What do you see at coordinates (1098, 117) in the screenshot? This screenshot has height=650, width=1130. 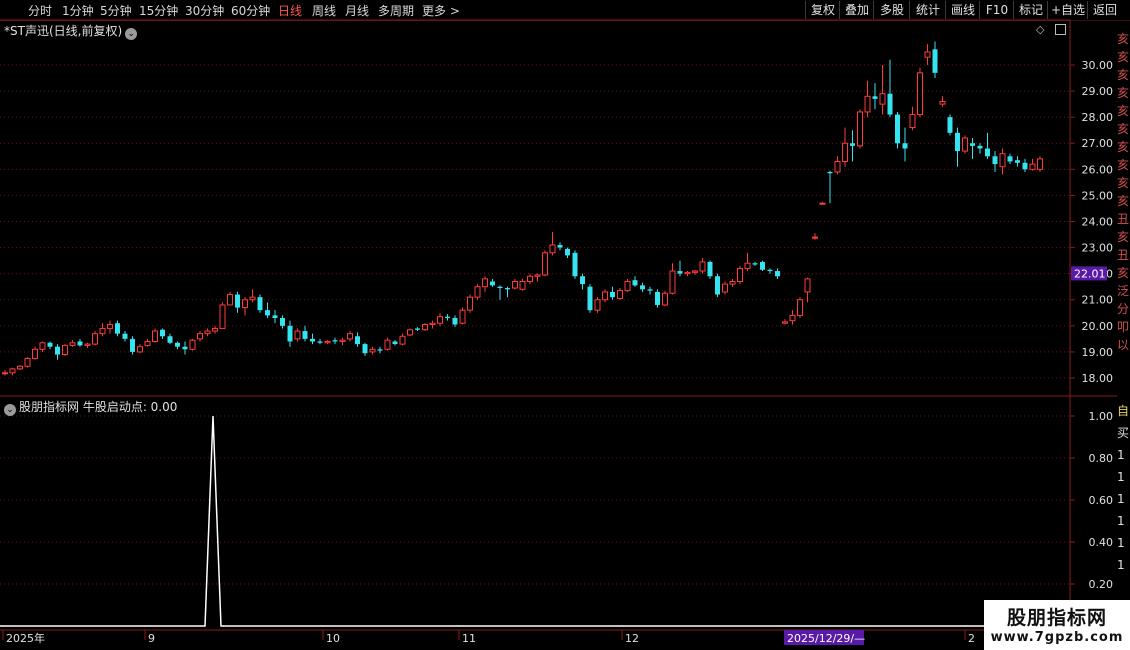 I see `price-tick-label: 28.00` at bounding box center [1098, 117].